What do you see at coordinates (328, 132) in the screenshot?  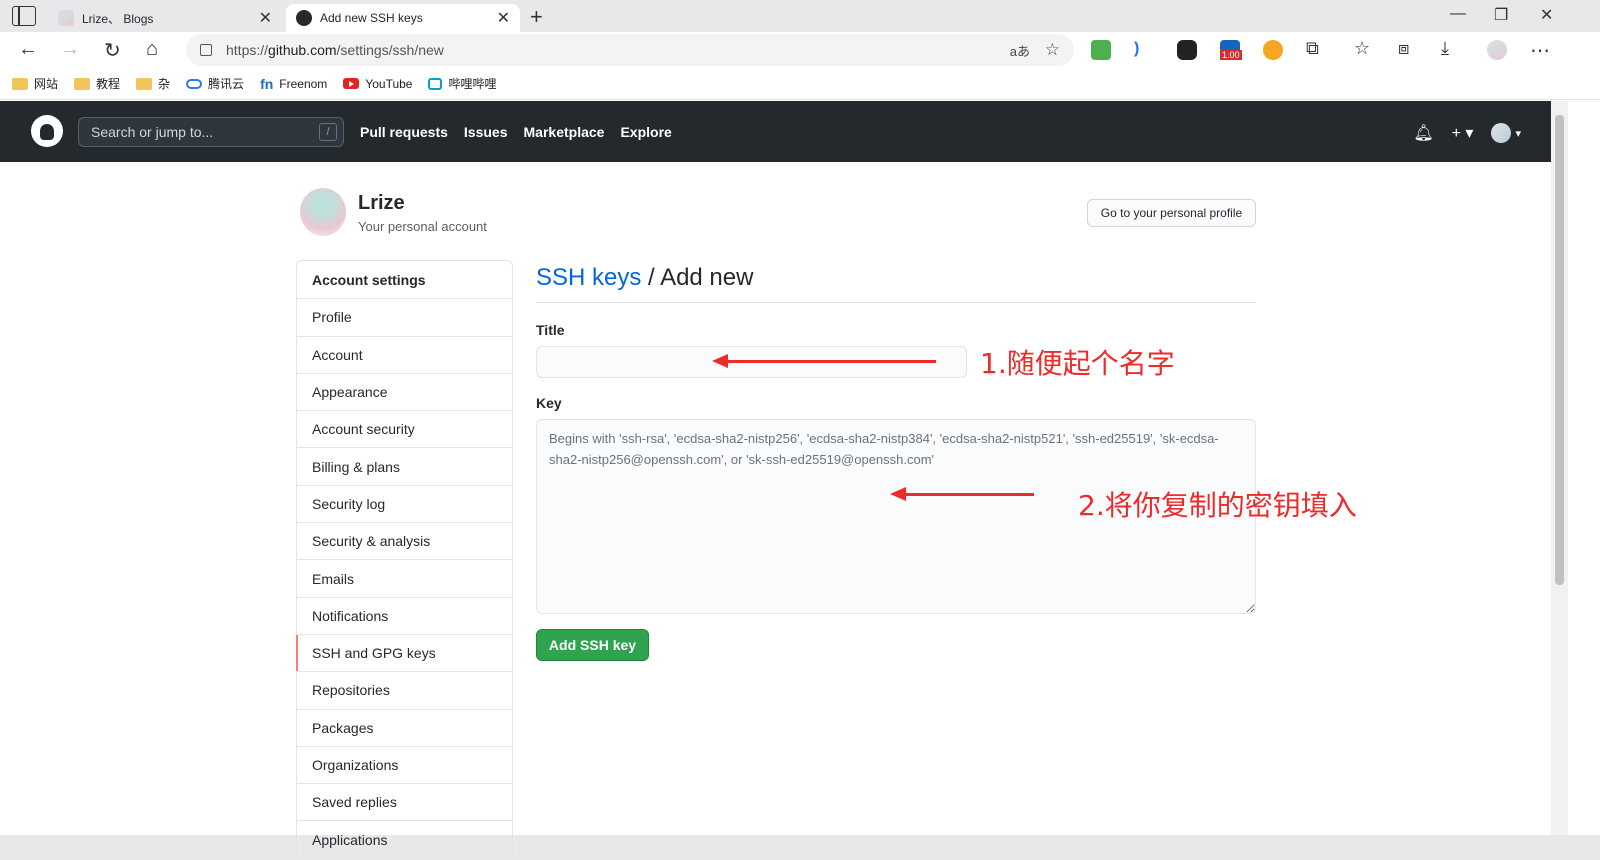 I see `search-shortcut-badge: /` at bounding box center [328, 132].